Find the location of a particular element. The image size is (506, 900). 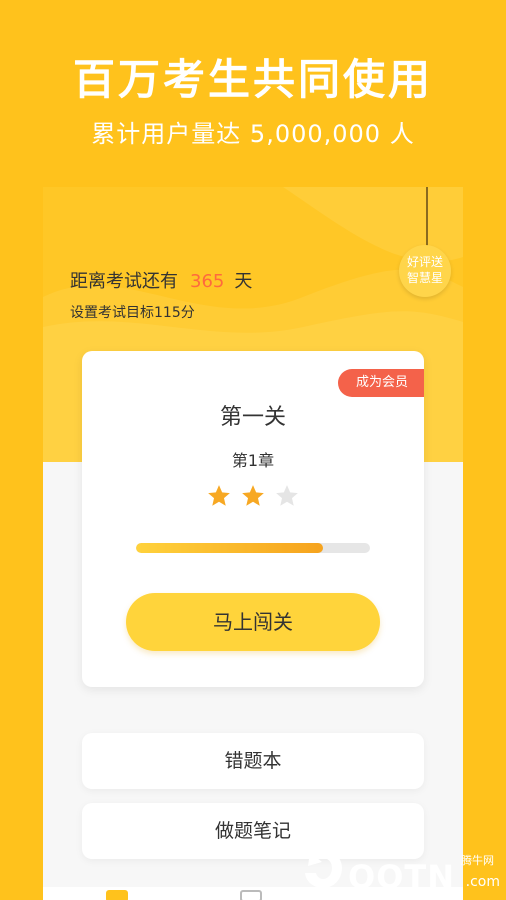

level-progress-bar is located at coordinates (253, 548).